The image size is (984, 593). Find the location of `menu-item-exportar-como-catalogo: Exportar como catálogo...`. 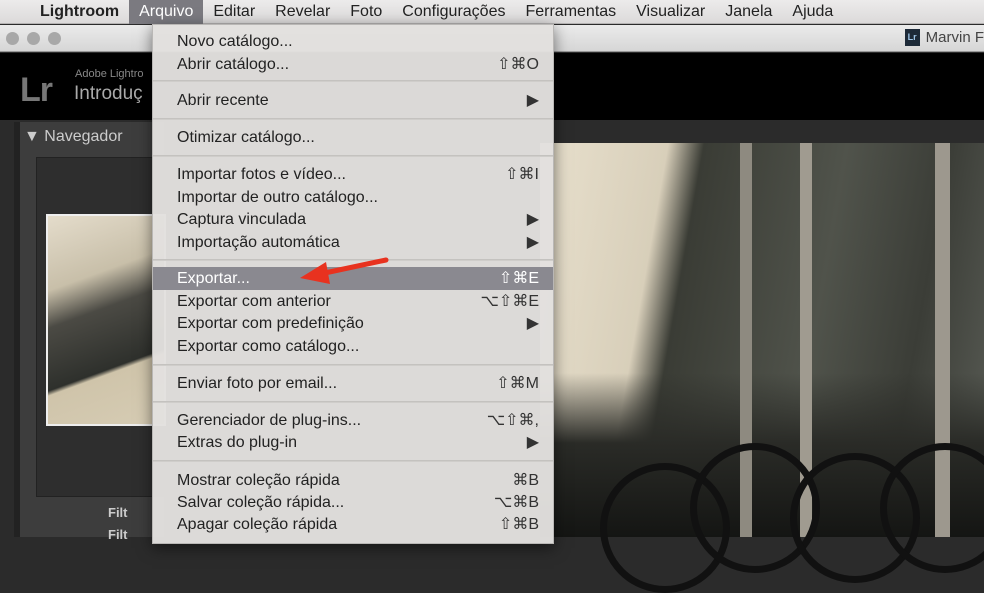

menu-item-exportar-como-catalogo: Exportar como catálogo... is located at coordinates (353, 346).